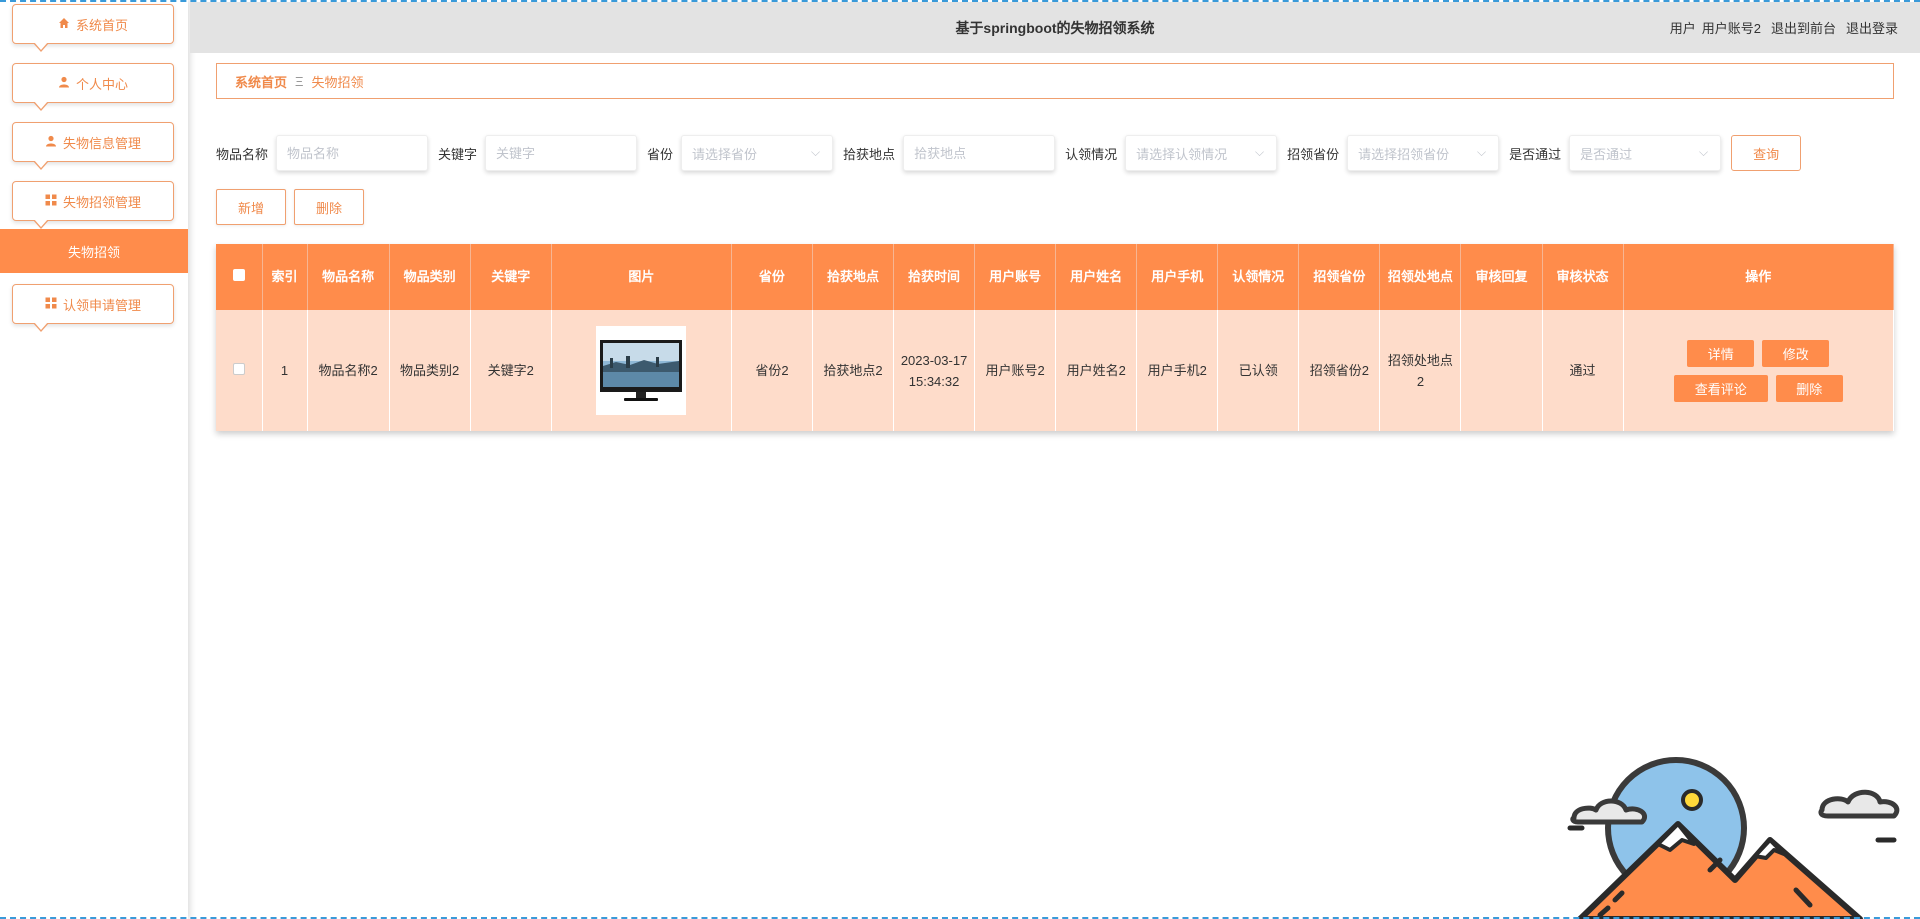 The height and width of the screenshot is (919, 1920). What do you see at coordinates (1535, 154) in the screenshot?
I see `approved-label: 是否通过` at bounding box center [1535, 154].